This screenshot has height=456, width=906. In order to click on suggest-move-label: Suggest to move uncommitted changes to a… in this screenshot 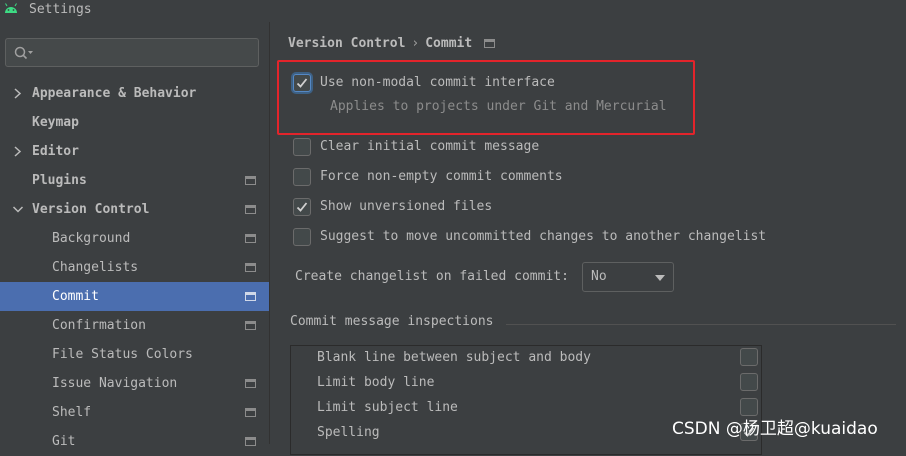, I will do `click(543, 236)`.